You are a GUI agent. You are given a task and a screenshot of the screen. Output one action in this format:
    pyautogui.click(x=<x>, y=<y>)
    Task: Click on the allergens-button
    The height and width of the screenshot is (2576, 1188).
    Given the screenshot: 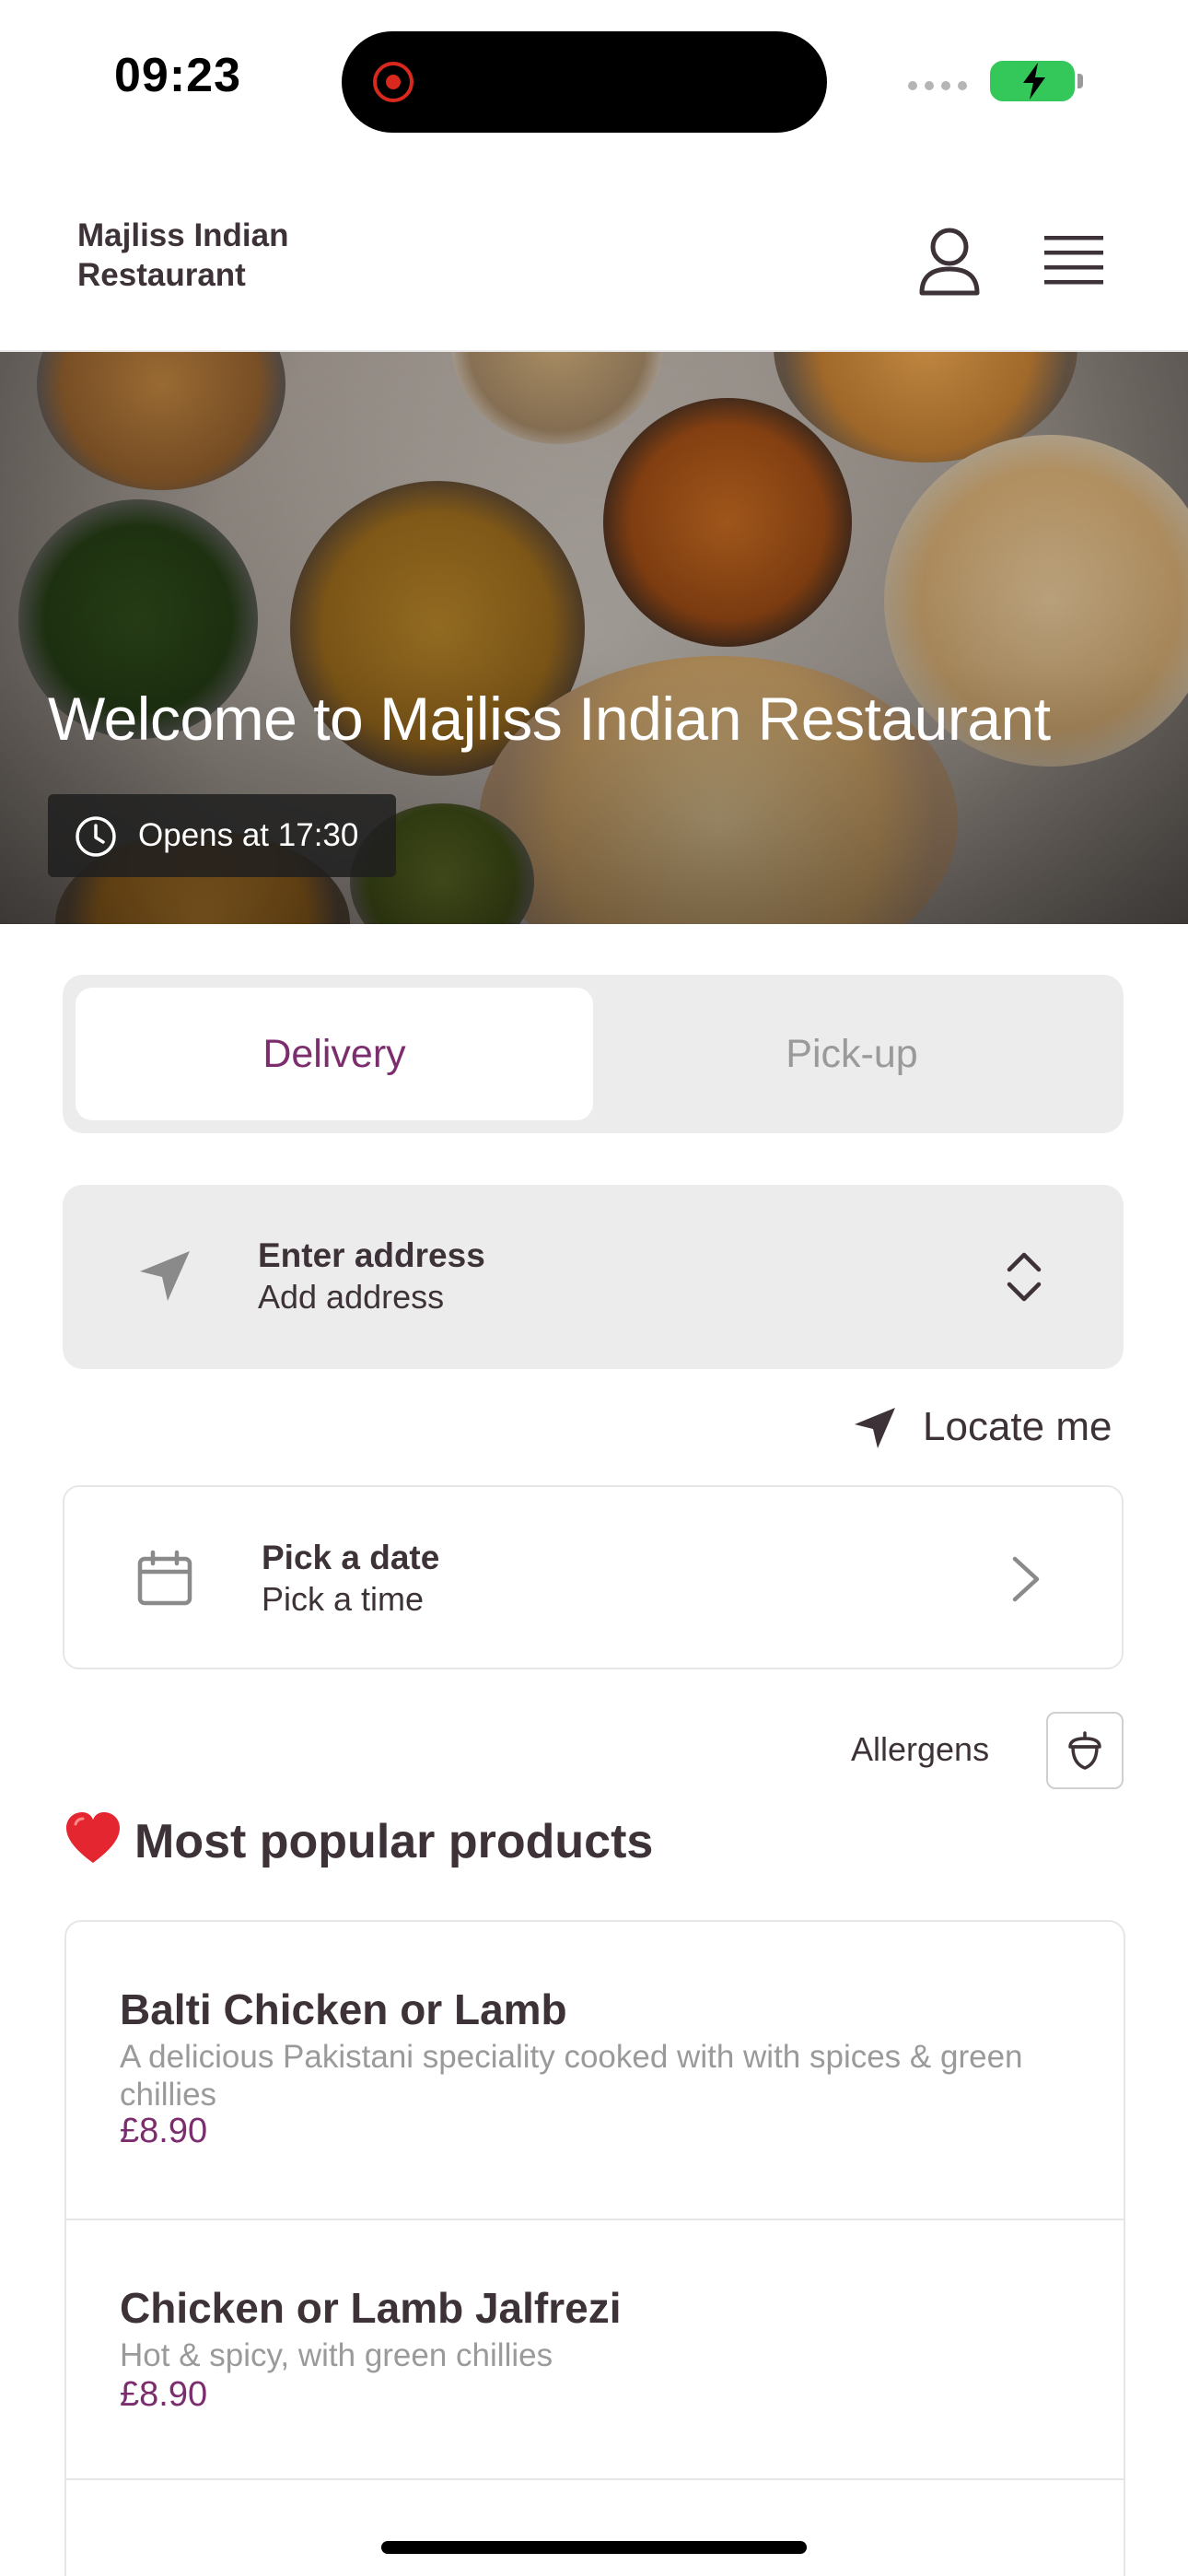 What is the action you would take?
    pyautogui.click(x=1085, y=1750)
    